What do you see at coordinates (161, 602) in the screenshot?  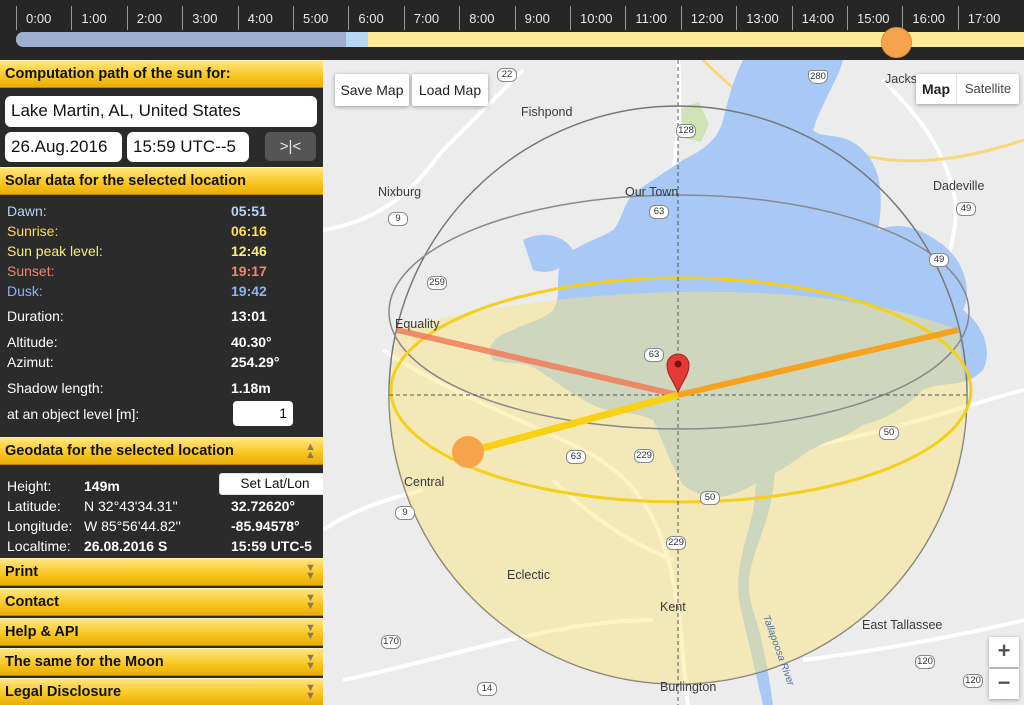 I see `section-header: Contact ▼ ▼` at bounding box center [161, 602].